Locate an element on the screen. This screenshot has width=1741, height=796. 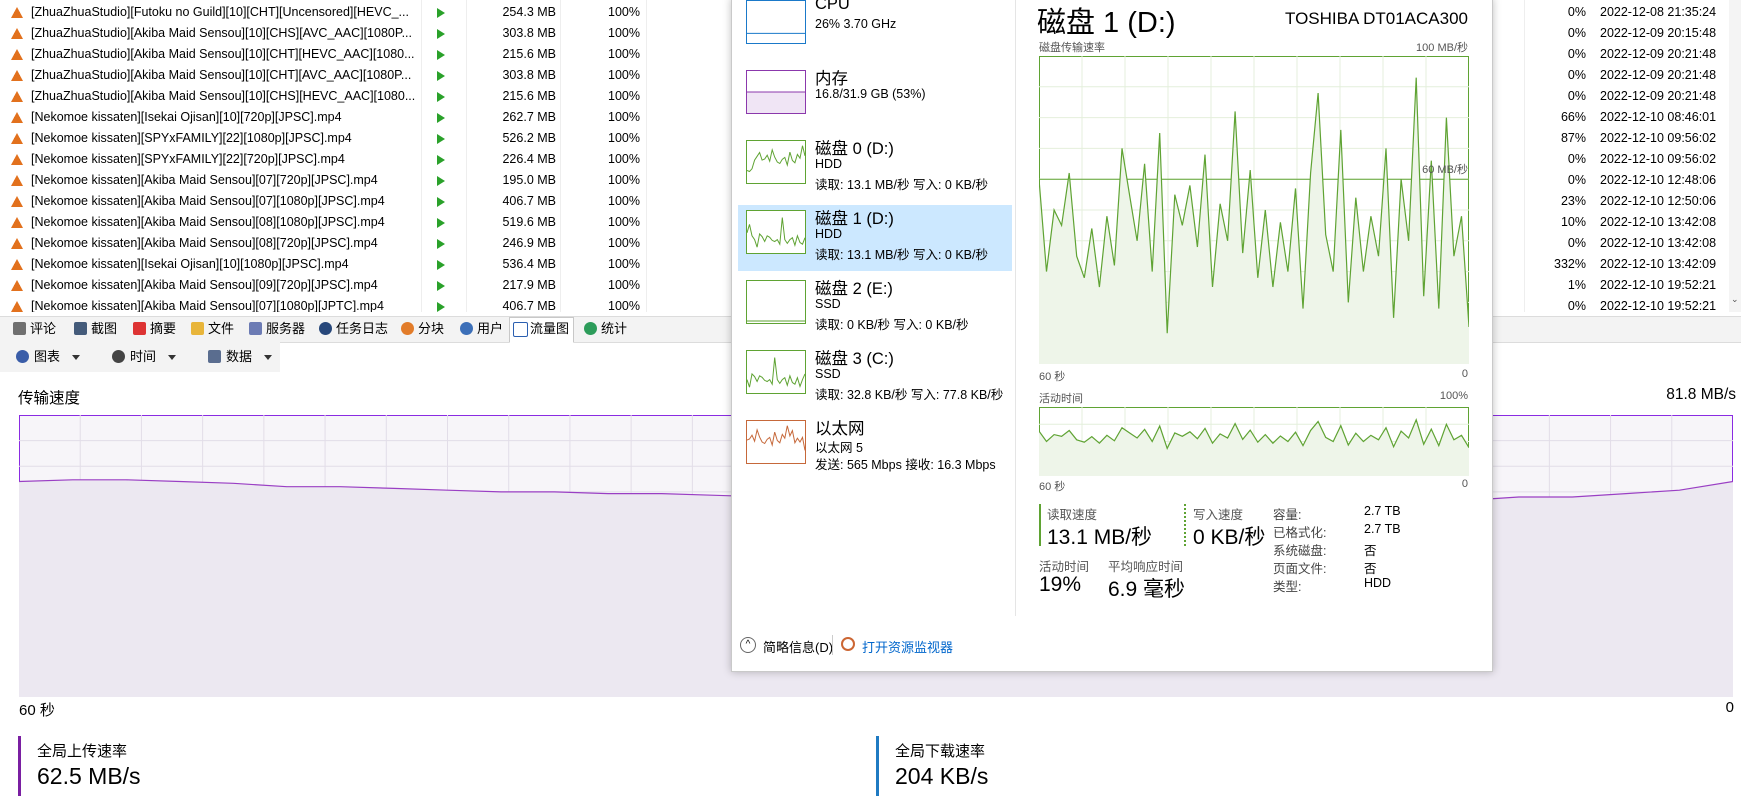
tile-title: 磁盘 2 (E:) is located at coordinates (854, 289).